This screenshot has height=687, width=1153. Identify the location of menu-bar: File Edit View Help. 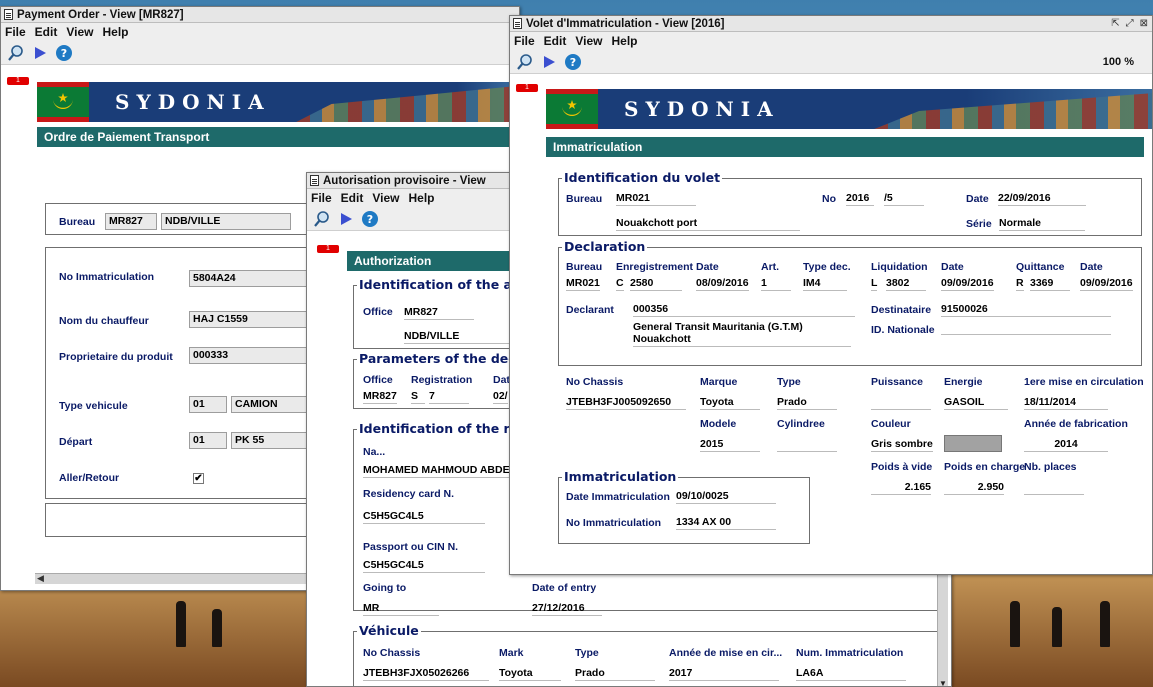
(260, 32).